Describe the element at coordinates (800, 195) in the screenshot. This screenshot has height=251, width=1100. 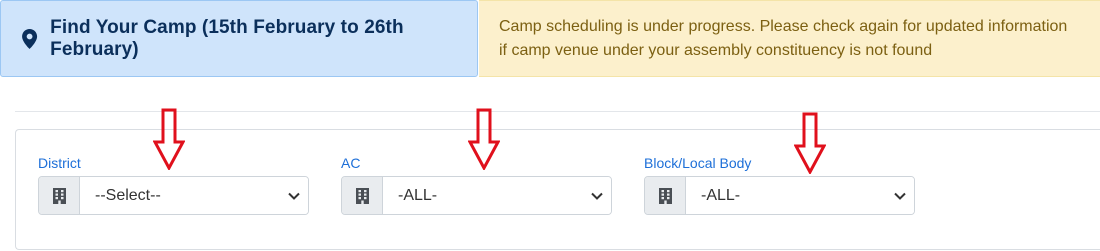
I see `block-select: -ALL-` at that location.